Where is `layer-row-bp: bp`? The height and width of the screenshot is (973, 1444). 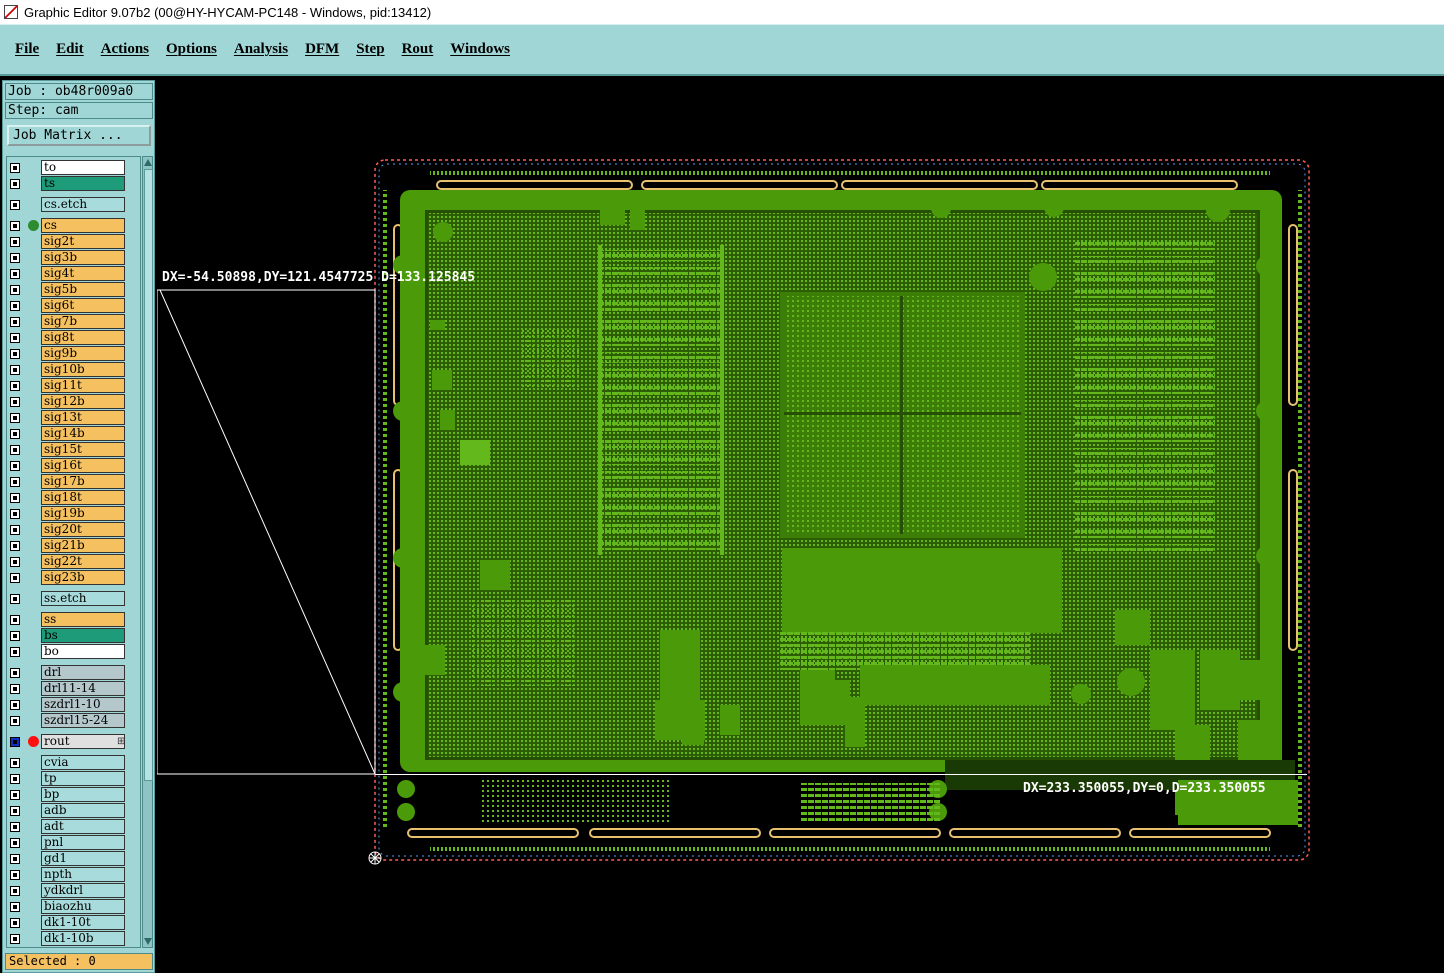
layer-row-bp: bp is located at coordinates (73, 795).